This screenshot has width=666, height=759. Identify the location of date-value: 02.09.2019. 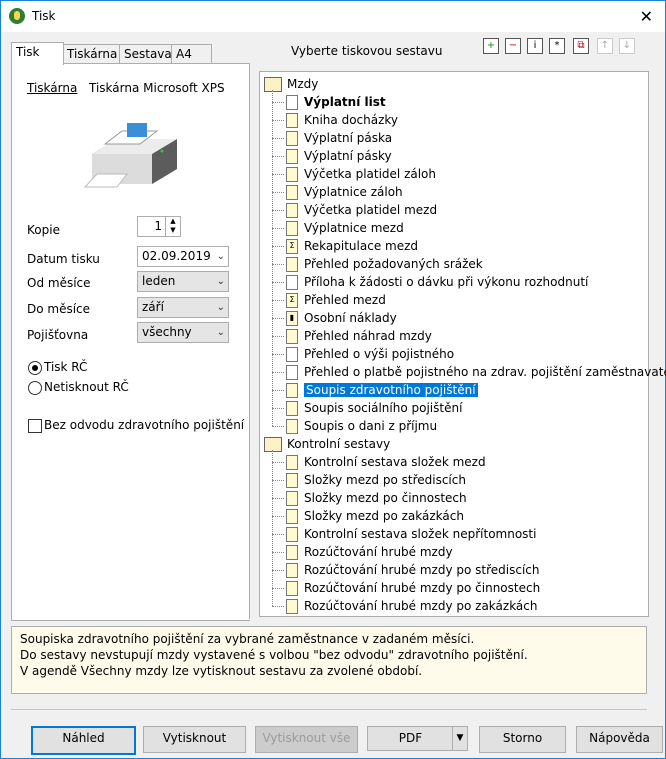
(176, 256).